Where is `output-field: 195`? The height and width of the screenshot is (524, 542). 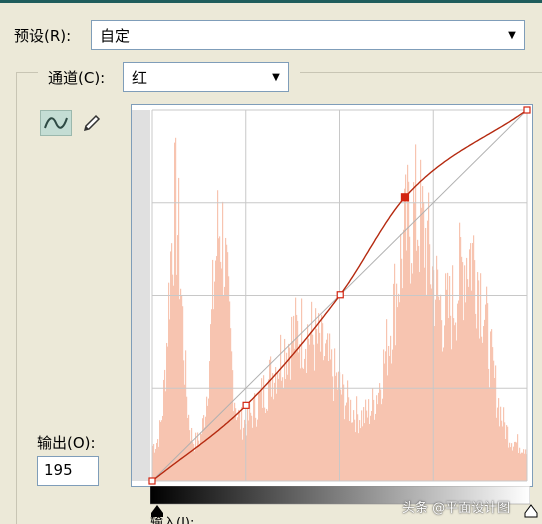
output-field: 195 is located at coordinates (68, 471).